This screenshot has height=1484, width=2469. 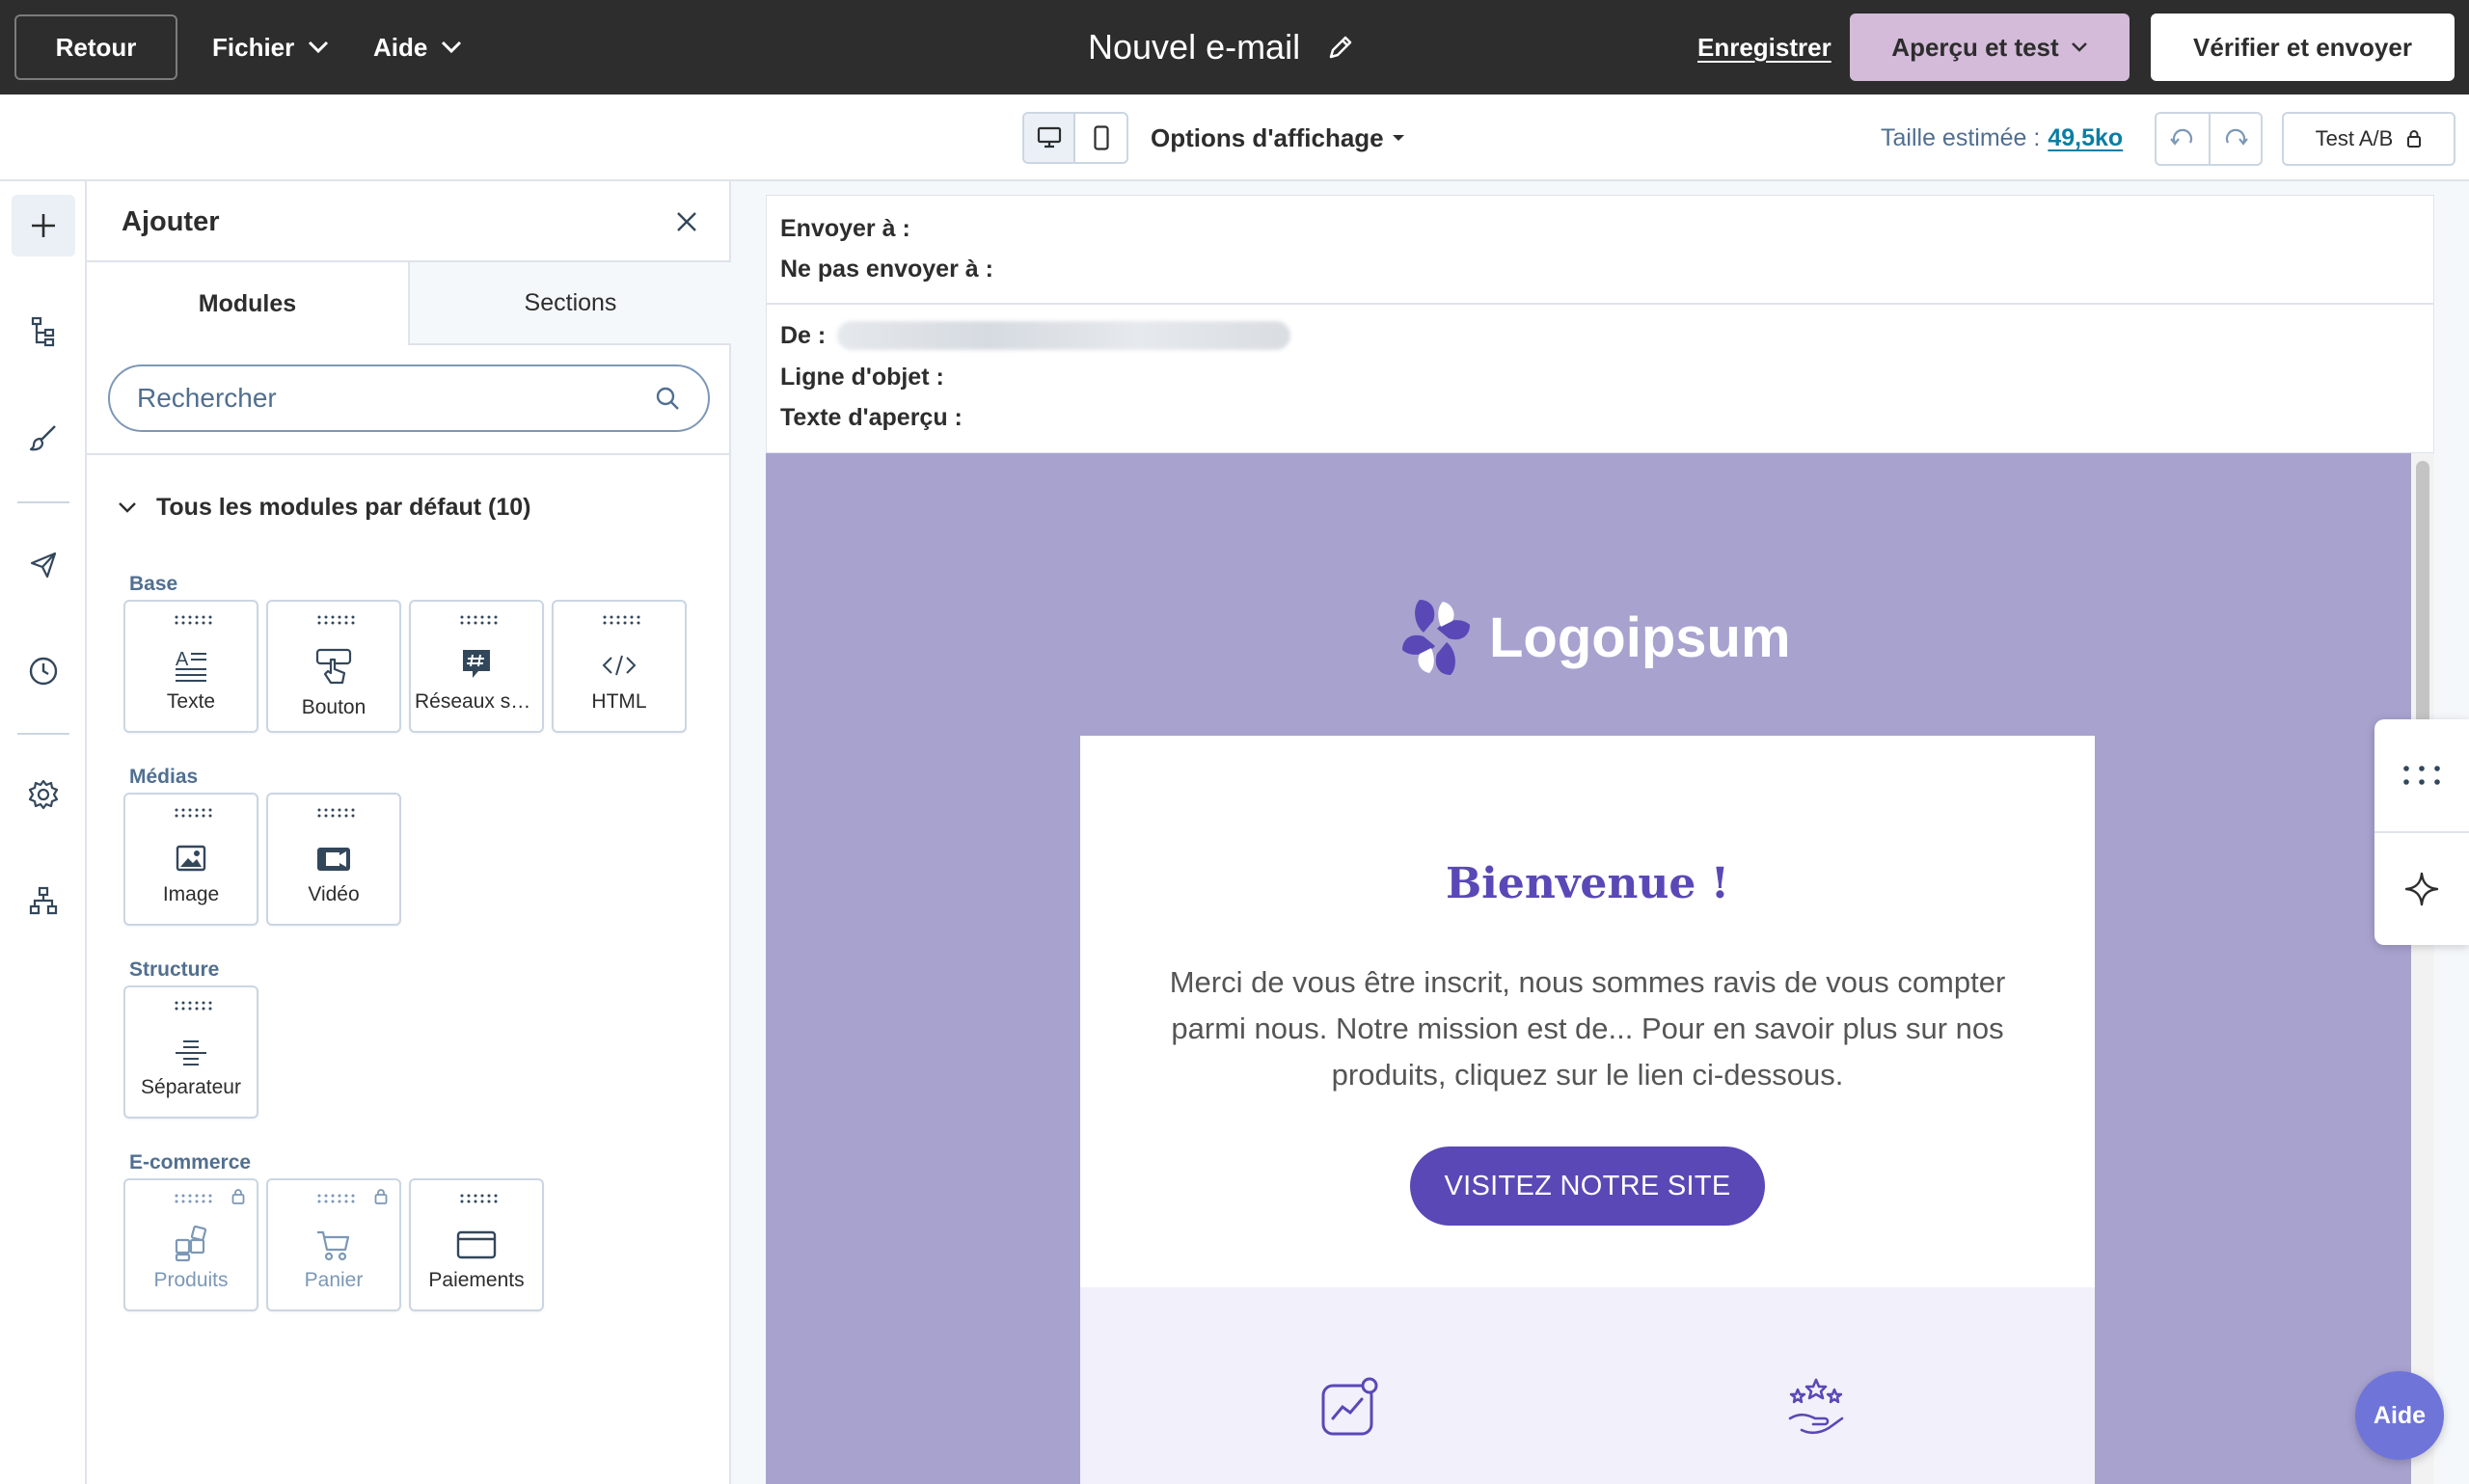 I want to click on gear-icon, so click(x=43, y=794).